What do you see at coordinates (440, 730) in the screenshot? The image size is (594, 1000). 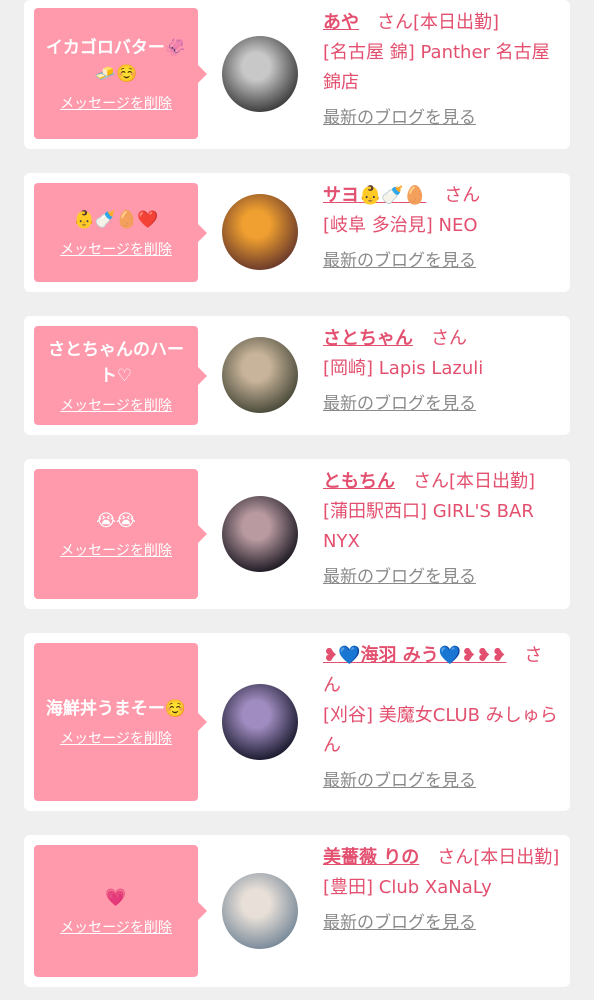 I see `shop-name: [刈谷] 美魔女CLUB みしゅらん` at bounding box center [440, 730].